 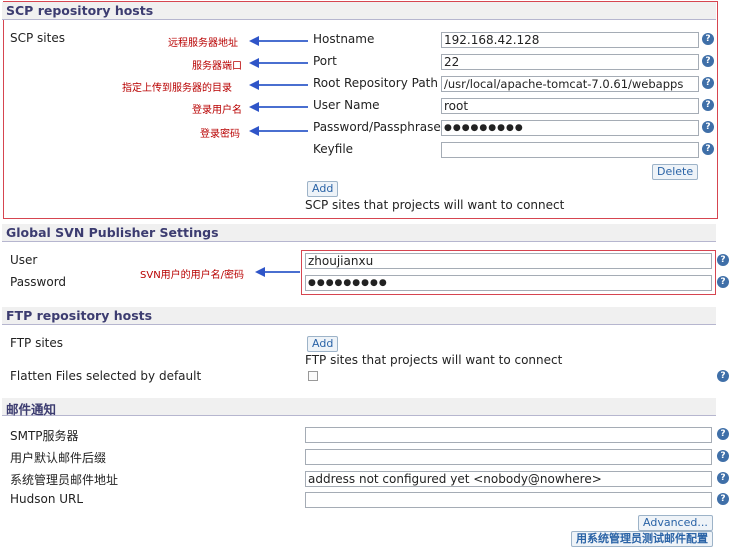 What do you see at coordinates (570, 62) in the screenshot?
I see `port-input: 22` at bounding box center [570, 62].